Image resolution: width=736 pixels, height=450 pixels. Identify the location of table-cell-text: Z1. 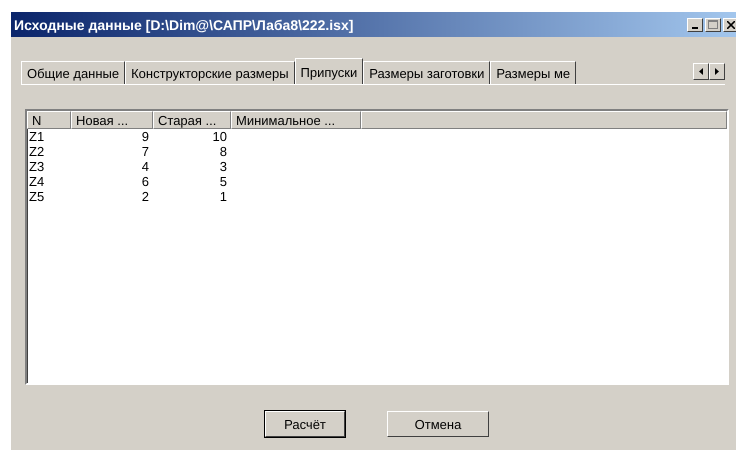
(37, 136).